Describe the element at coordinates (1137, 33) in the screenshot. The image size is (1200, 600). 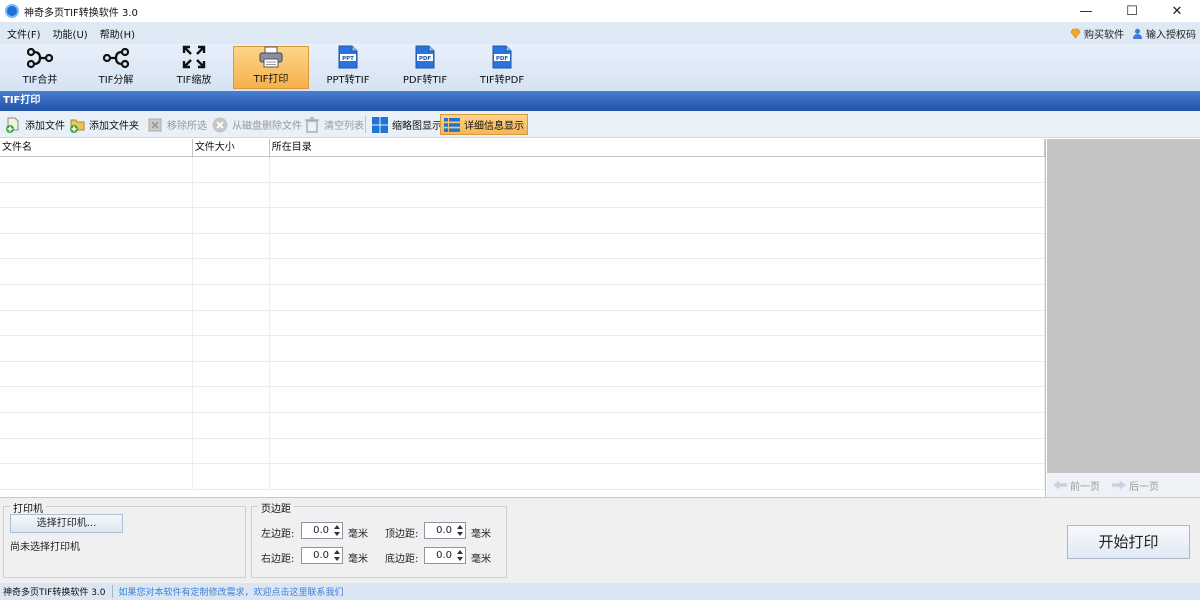
I see `user-icon` at that location.